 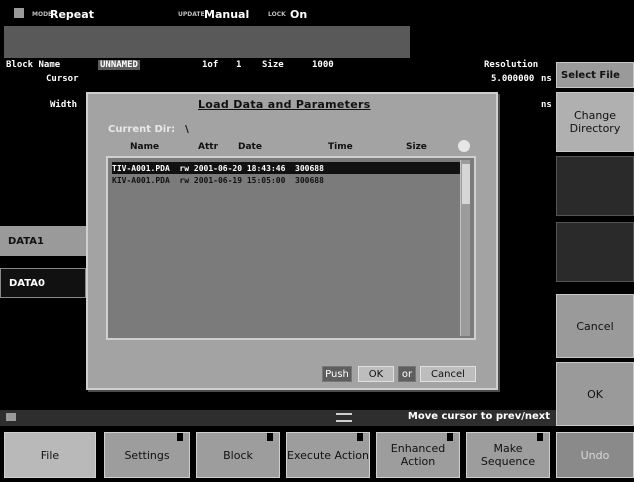 What do you see at coordinates (191, 14) in the screenshot?
I see `update-key: UPDATE` at bounding box center [191, 14].